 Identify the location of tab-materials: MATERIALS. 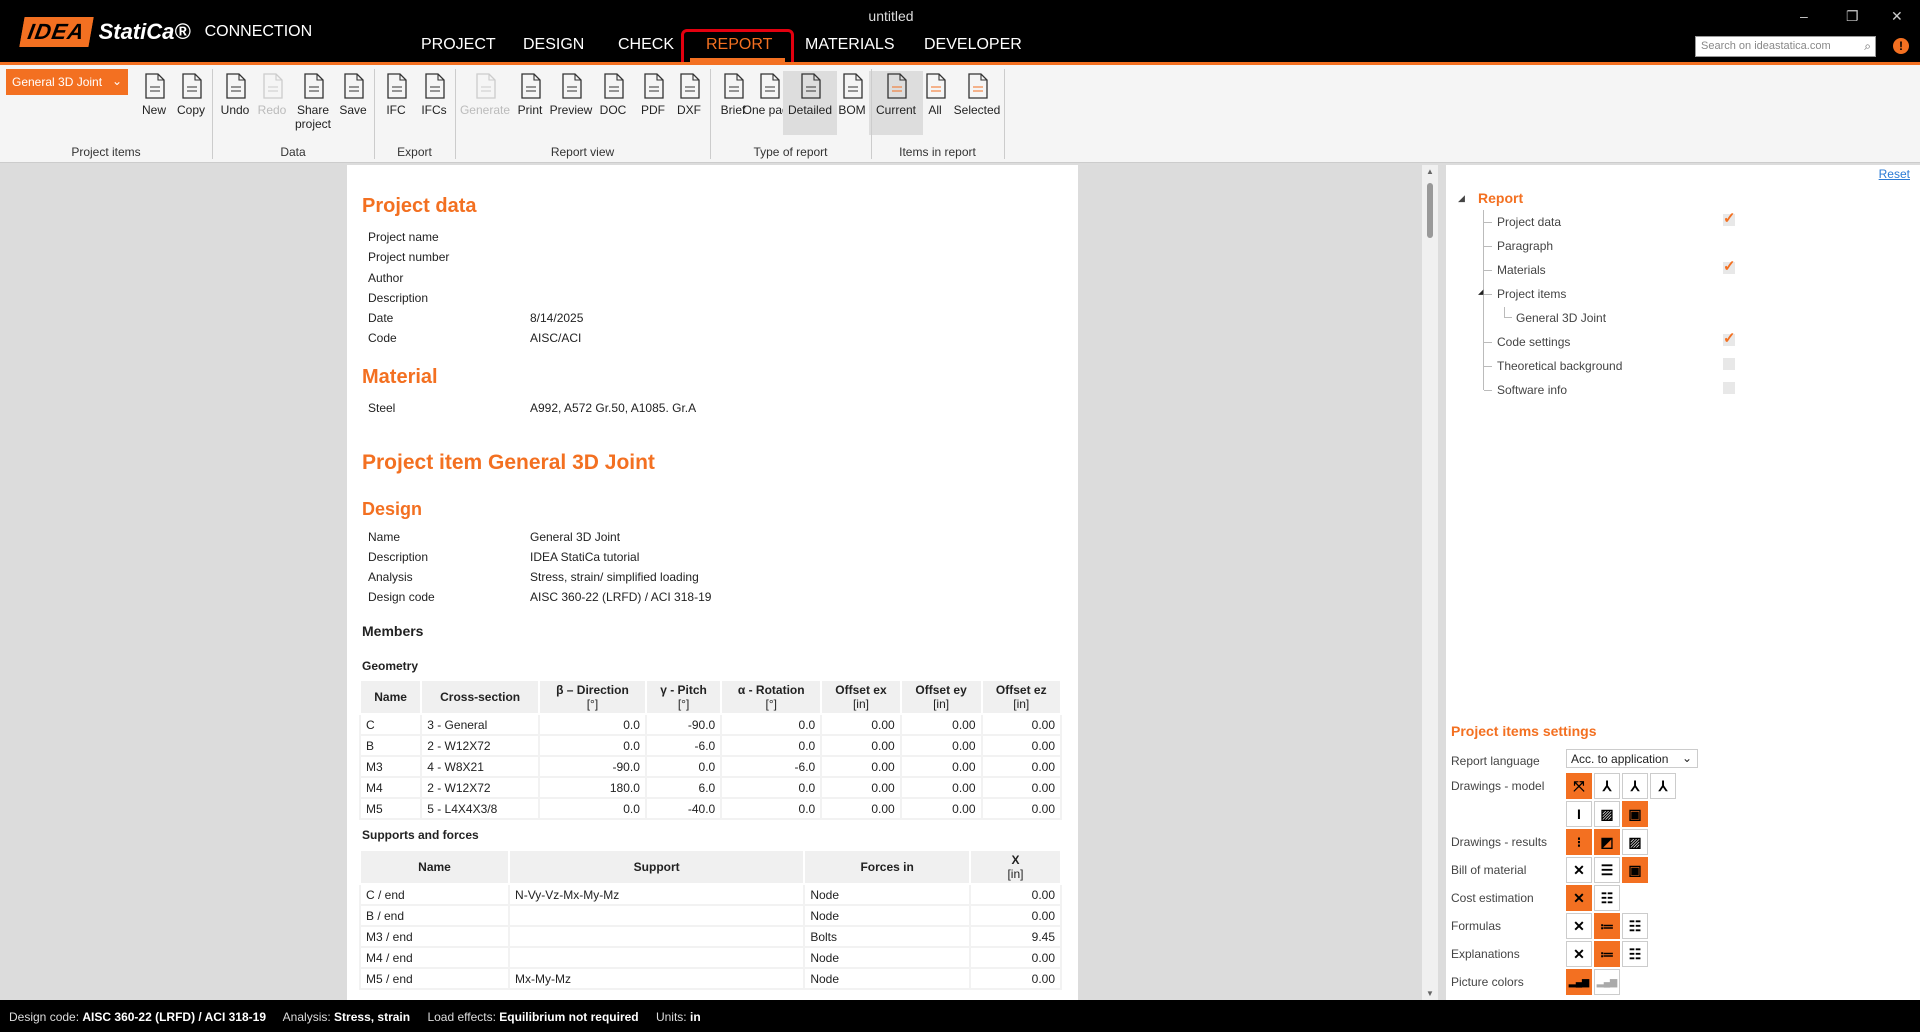
(850, 45).